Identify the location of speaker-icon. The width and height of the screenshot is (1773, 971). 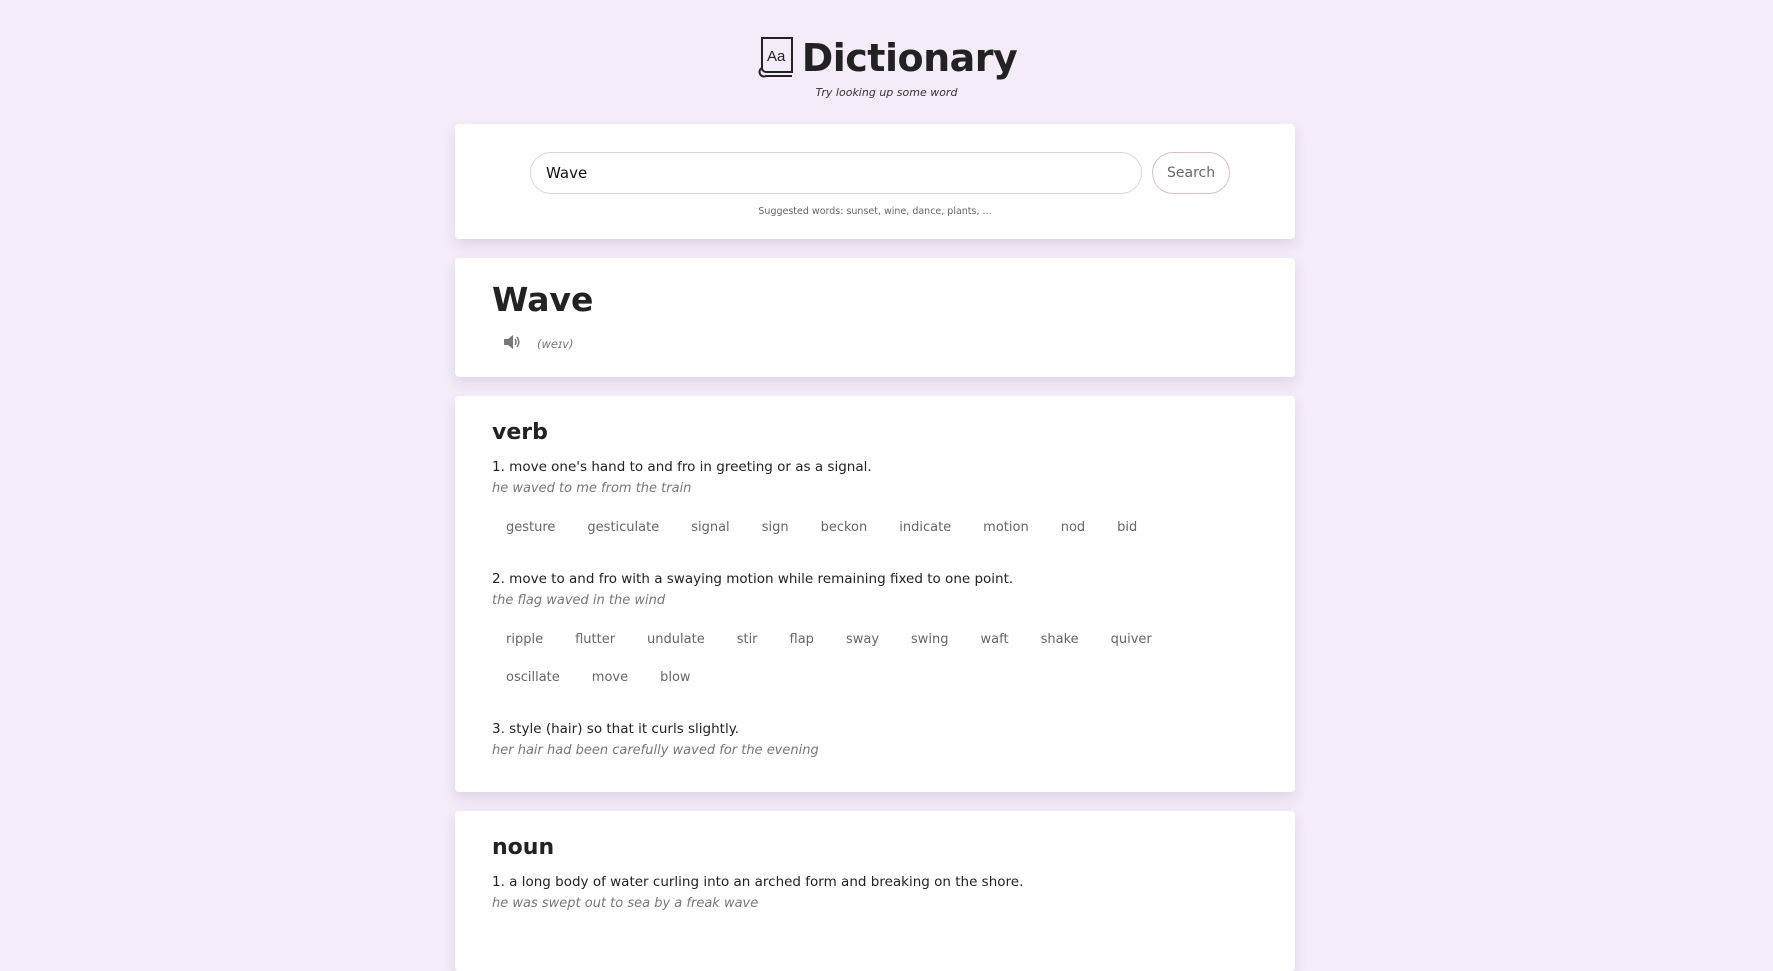
(512, 344).